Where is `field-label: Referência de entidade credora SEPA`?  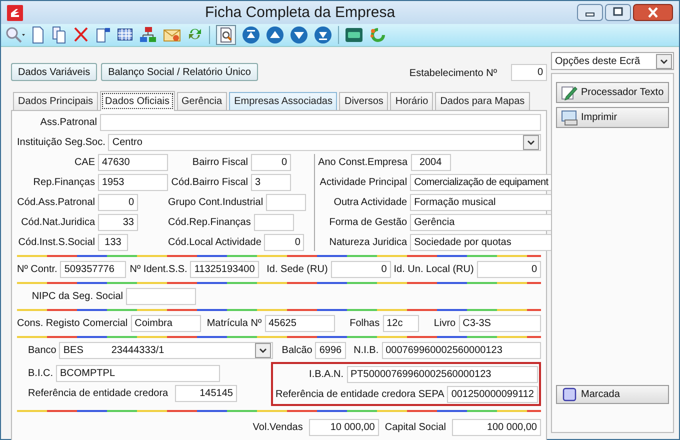 field-label: Referência de entidade credora SEPA is located at coordinates (360, 394).